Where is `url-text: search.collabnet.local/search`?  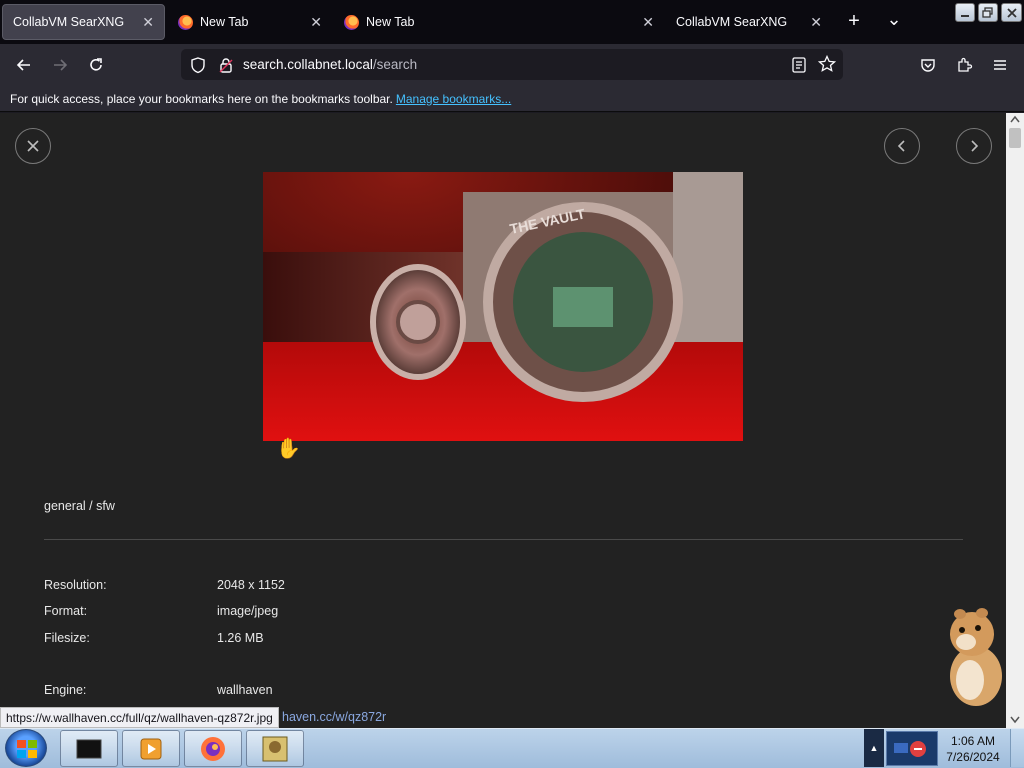 url-text: search.collabnet.local/search is located at coordinates (330, 64).